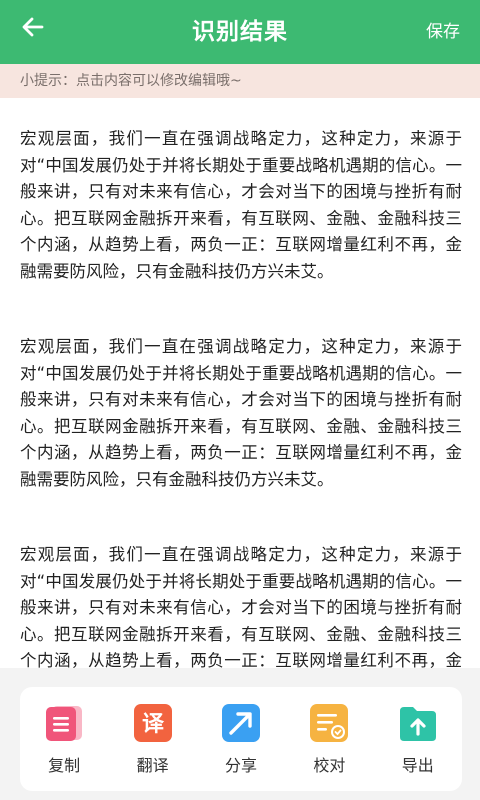 The height and width of the screenshot is (800, 480). I want to click on copy-button: 复制, so click(64, 739).